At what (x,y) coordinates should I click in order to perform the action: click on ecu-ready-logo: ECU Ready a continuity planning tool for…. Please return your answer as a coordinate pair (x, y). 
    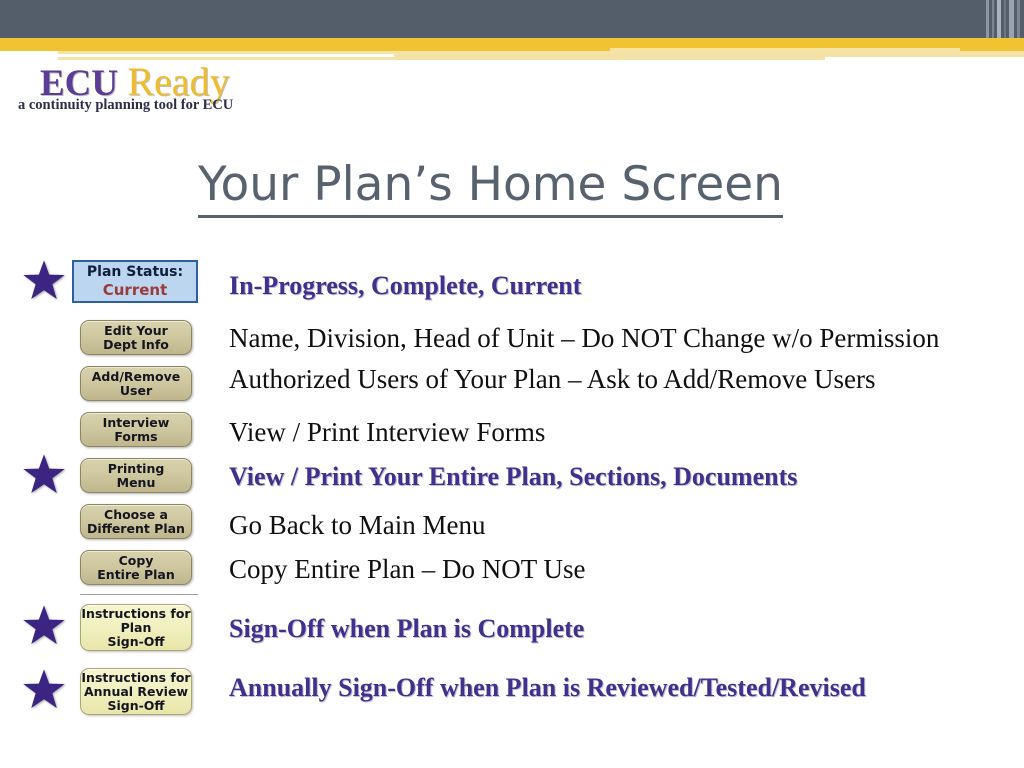
    Looking at the image, I should click on (133, 91).